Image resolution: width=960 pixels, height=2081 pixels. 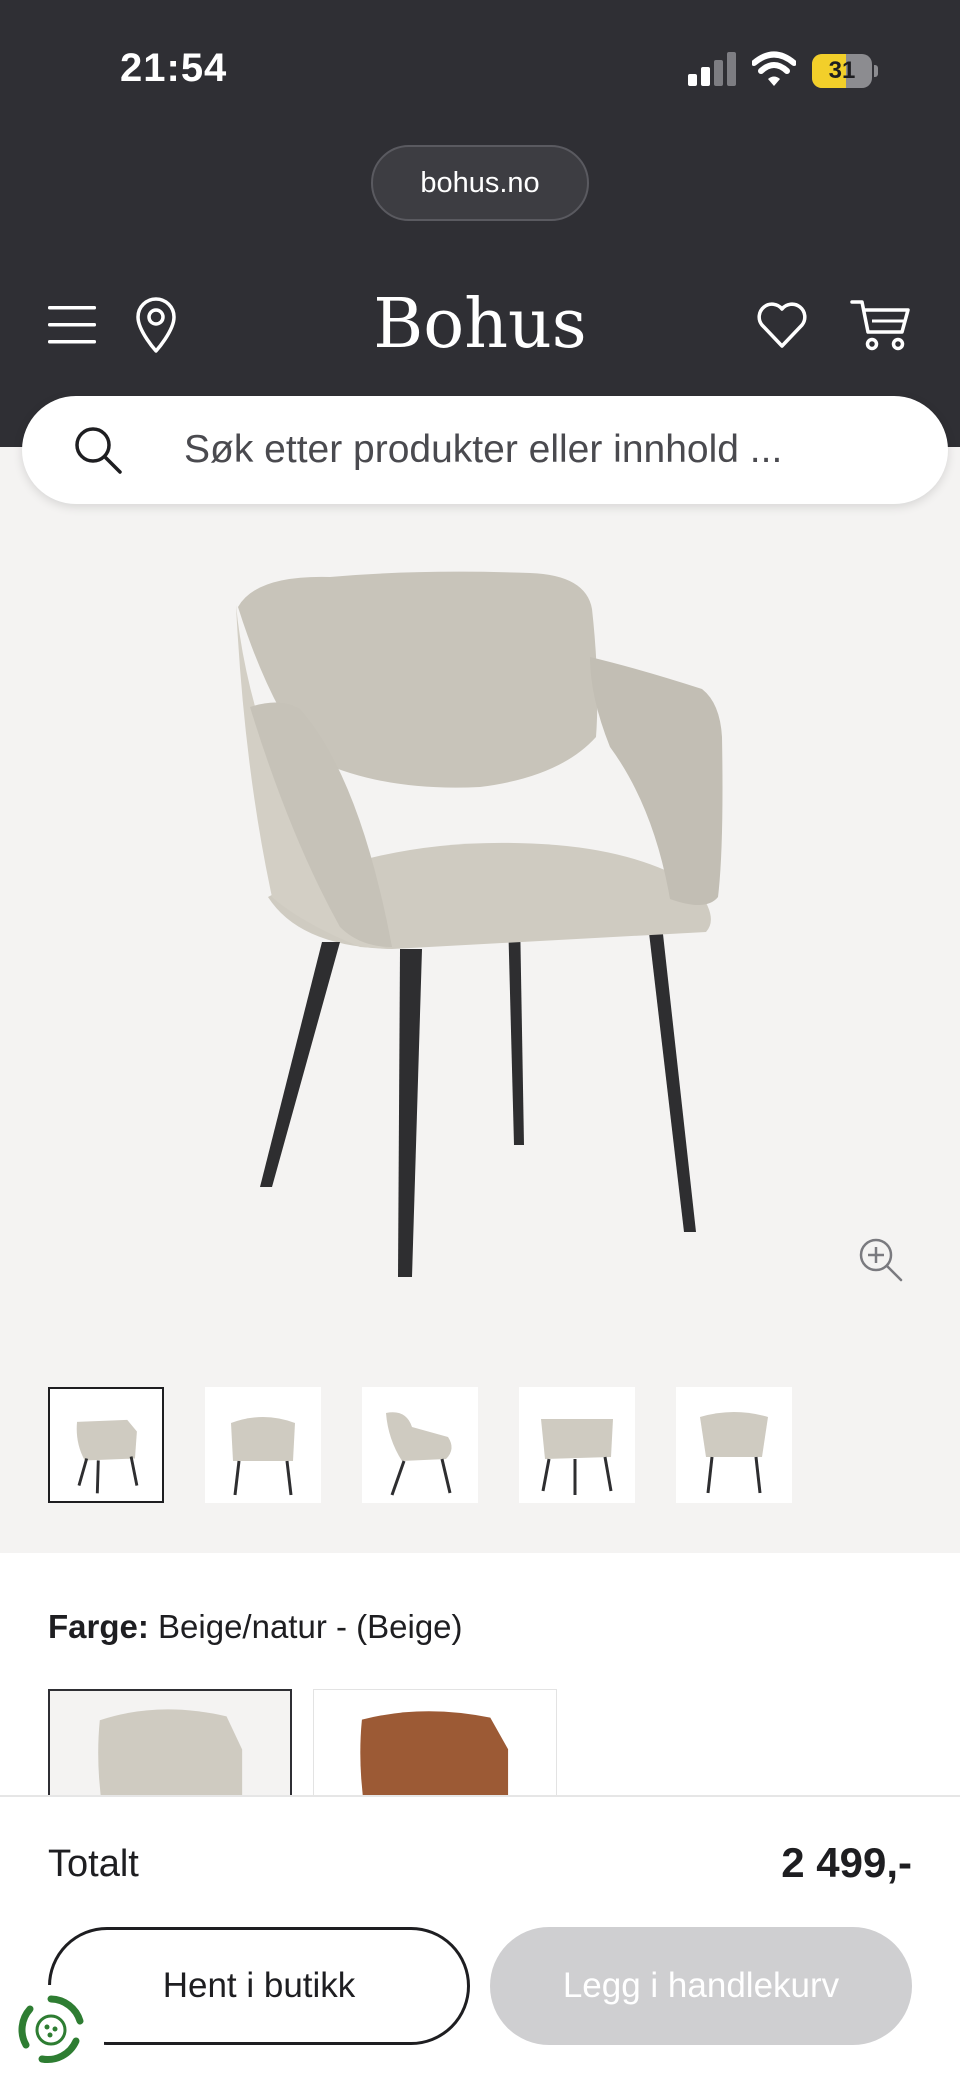 I want to click on battery-level: 31, so click(x=842, y=70).